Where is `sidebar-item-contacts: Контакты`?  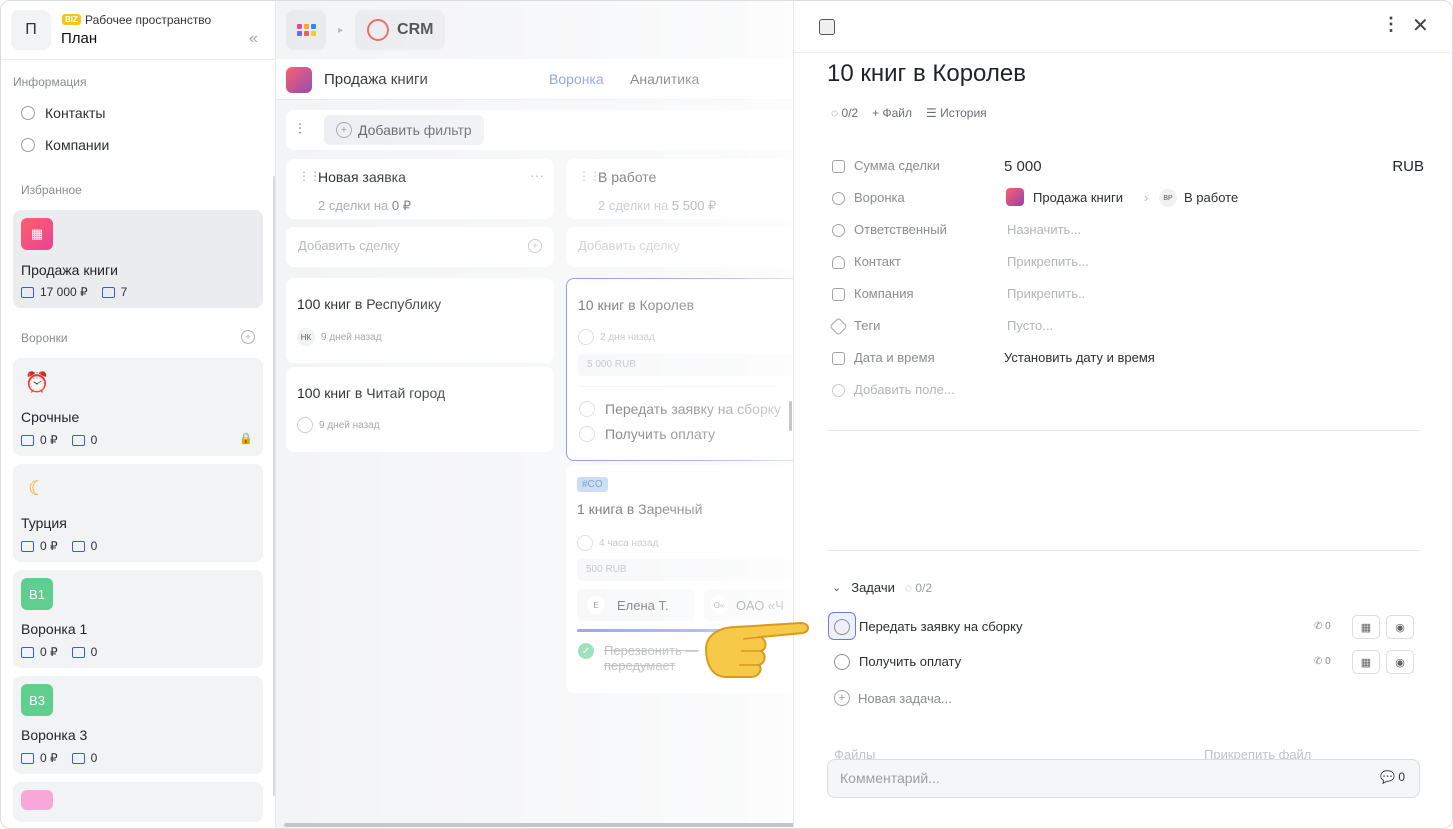 sidebar-item-contacts: Контакты is located at coordinates (63, 113).